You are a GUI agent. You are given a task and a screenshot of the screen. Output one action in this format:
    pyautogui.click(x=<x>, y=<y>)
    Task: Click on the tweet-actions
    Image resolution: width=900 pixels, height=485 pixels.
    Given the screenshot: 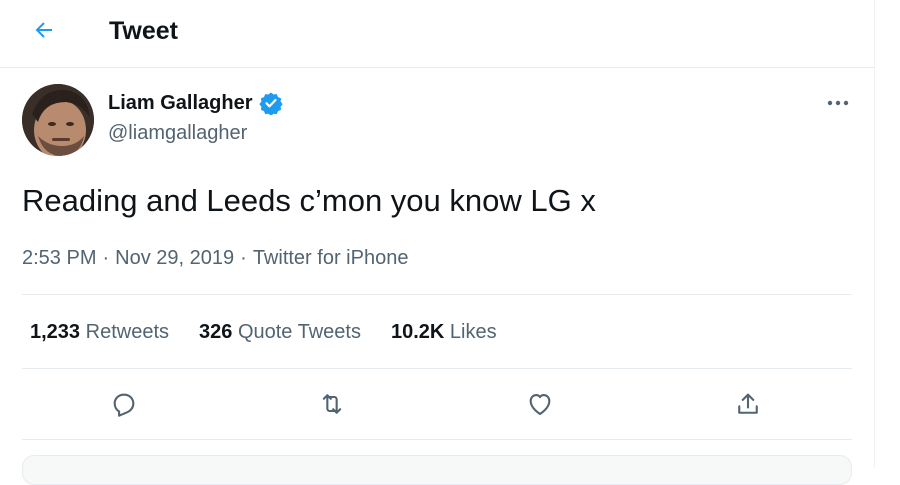 What is the action you would take?
    pyautogui.click(x=437, y=403)
    